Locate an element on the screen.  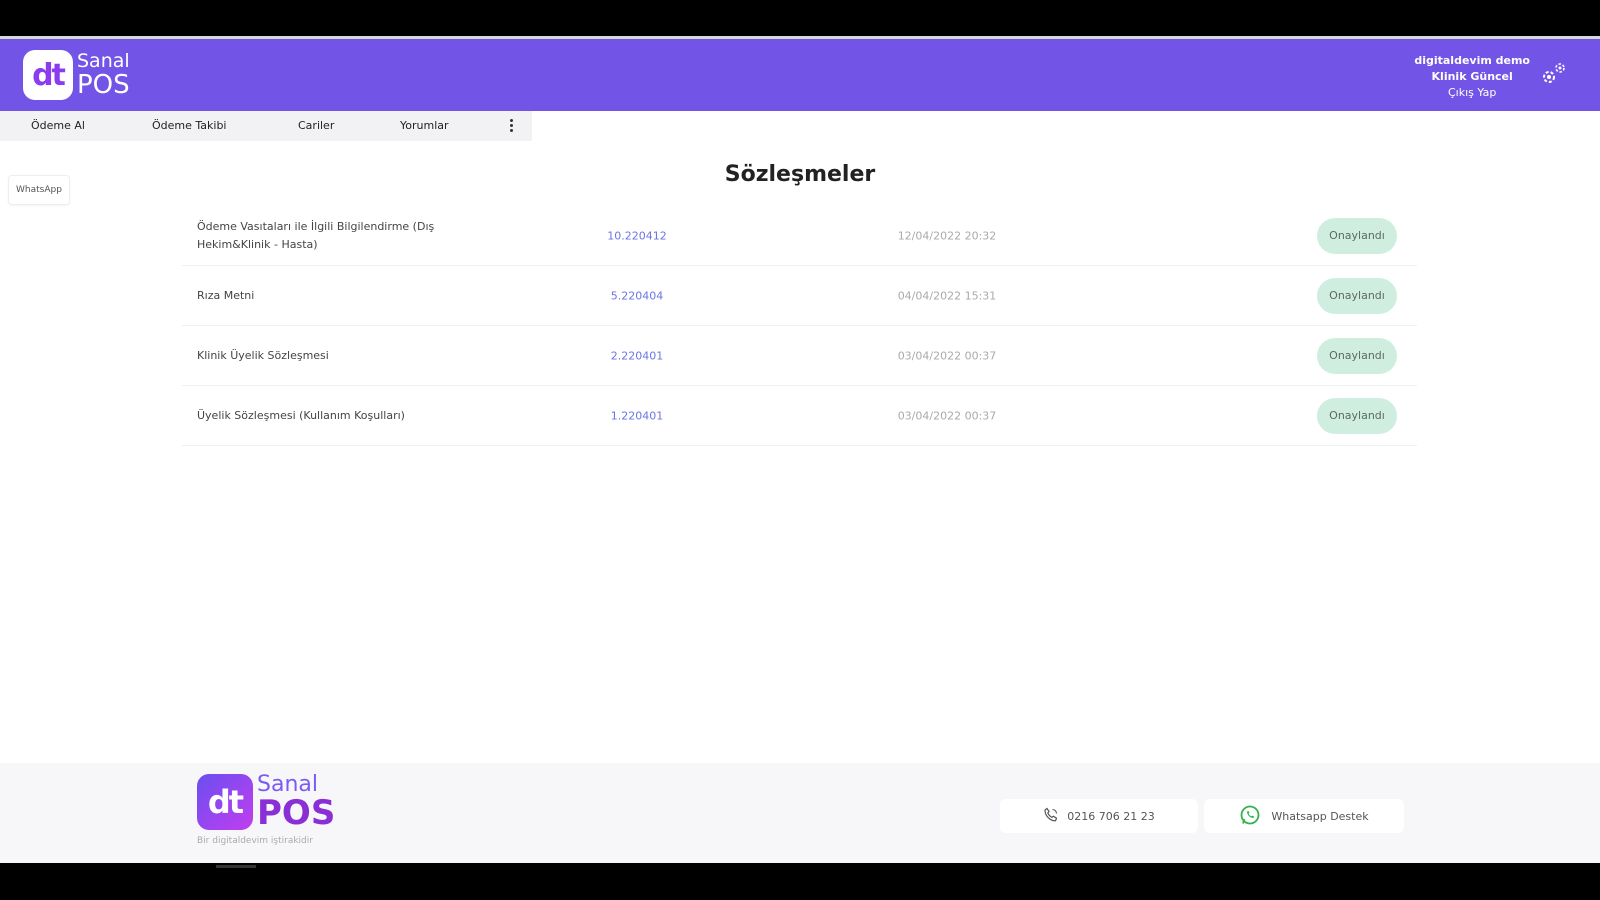
nav-item-cariler: Cariler is located at coordinates (316, 125).